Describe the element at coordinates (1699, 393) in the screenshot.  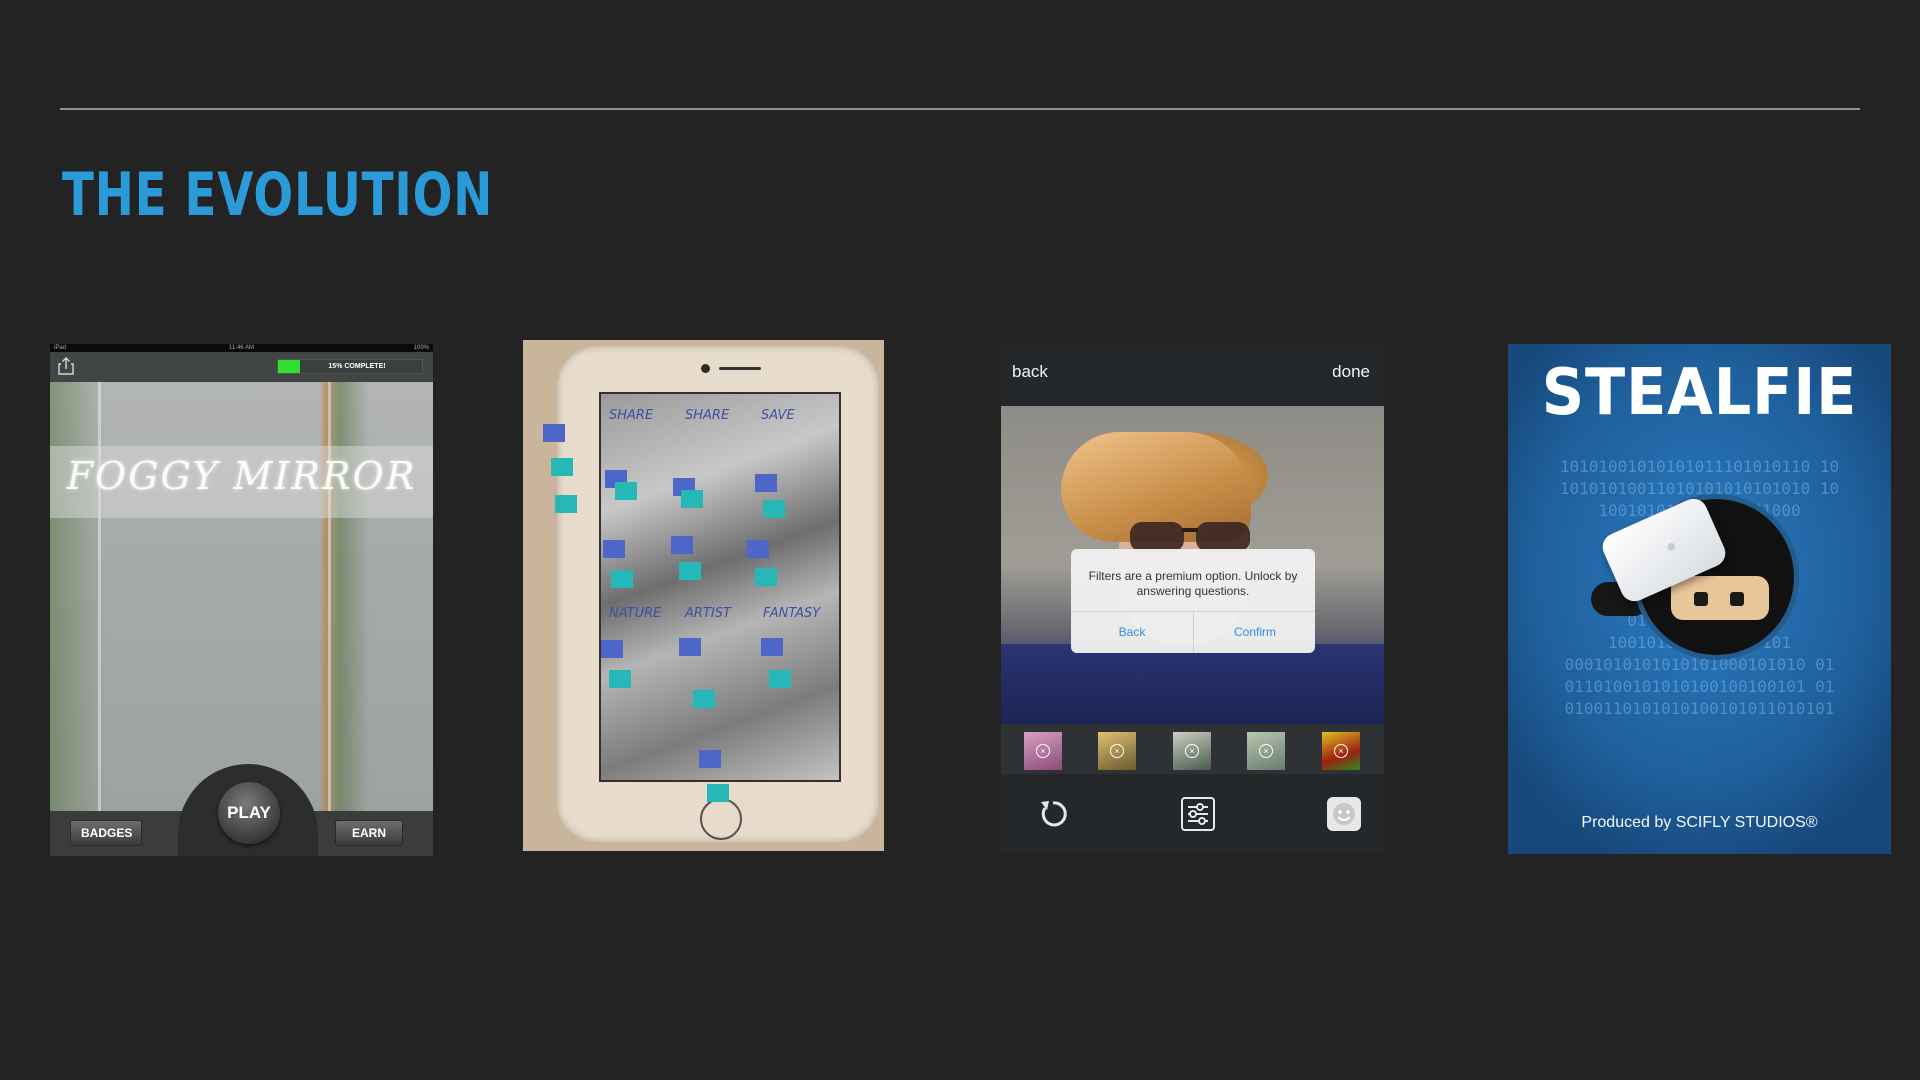
I see `stealfie-title: STEALFIE` at that location.